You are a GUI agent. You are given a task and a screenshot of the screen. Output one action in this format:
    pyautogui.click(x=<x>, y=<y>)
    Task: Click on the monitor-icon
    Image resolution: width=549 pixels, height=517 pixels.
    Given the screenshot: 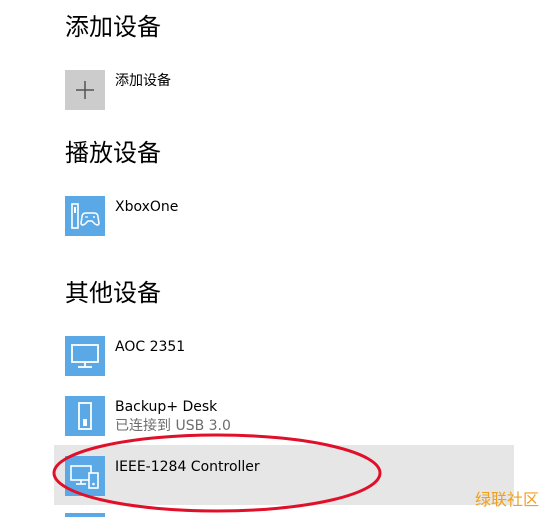 What is the action you would take?
    pyautogui.click(x=85, y=356)
    